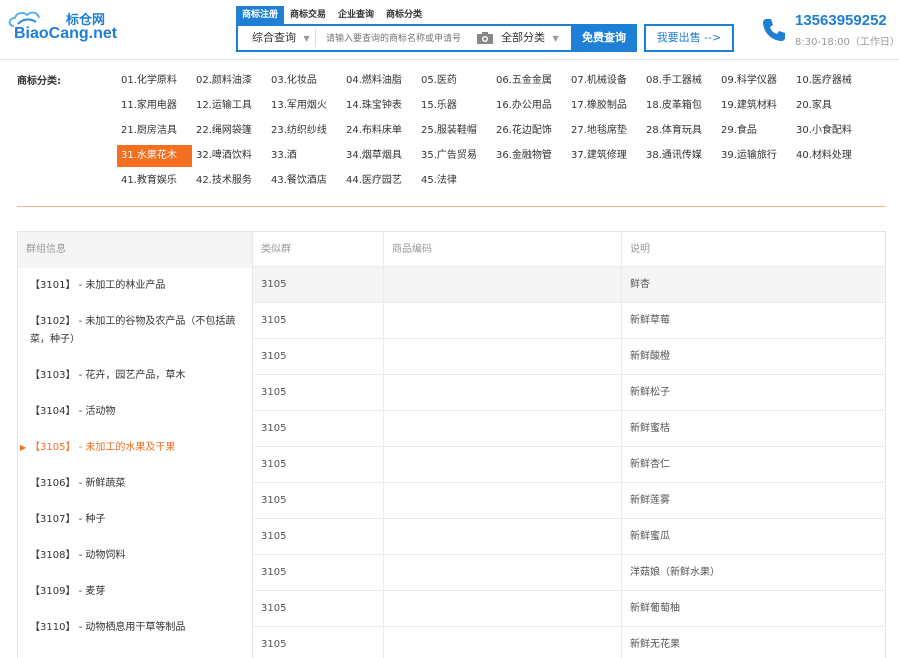  What do you see at coordinates (135, 556) in the screenshot?
I see `group-item: 【3108】 - 动物饲料` at bounding box center [135, 556].